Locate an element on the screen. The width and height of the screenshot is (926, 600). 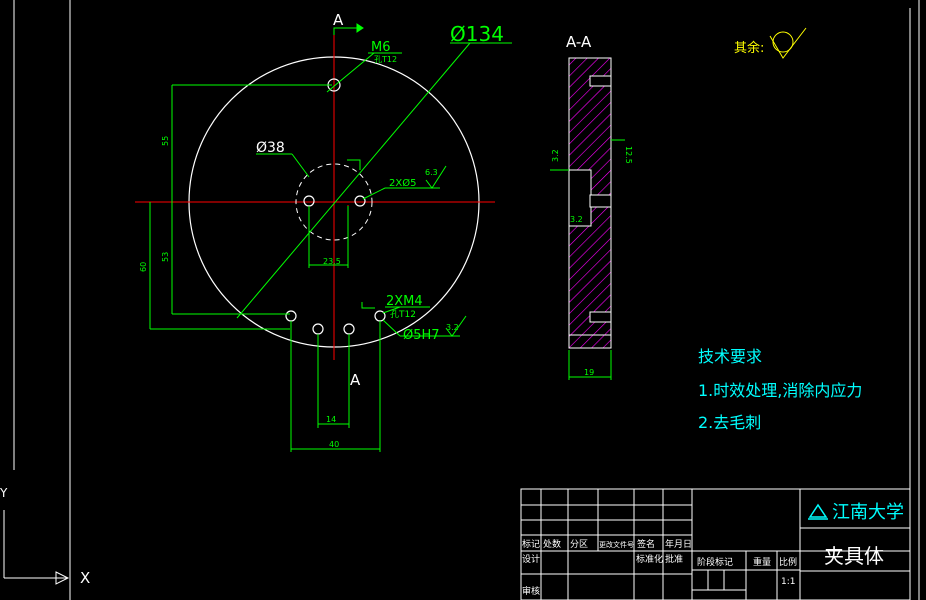
pin-hole-label: Ø5H7 is located at coordinates (421, 335).